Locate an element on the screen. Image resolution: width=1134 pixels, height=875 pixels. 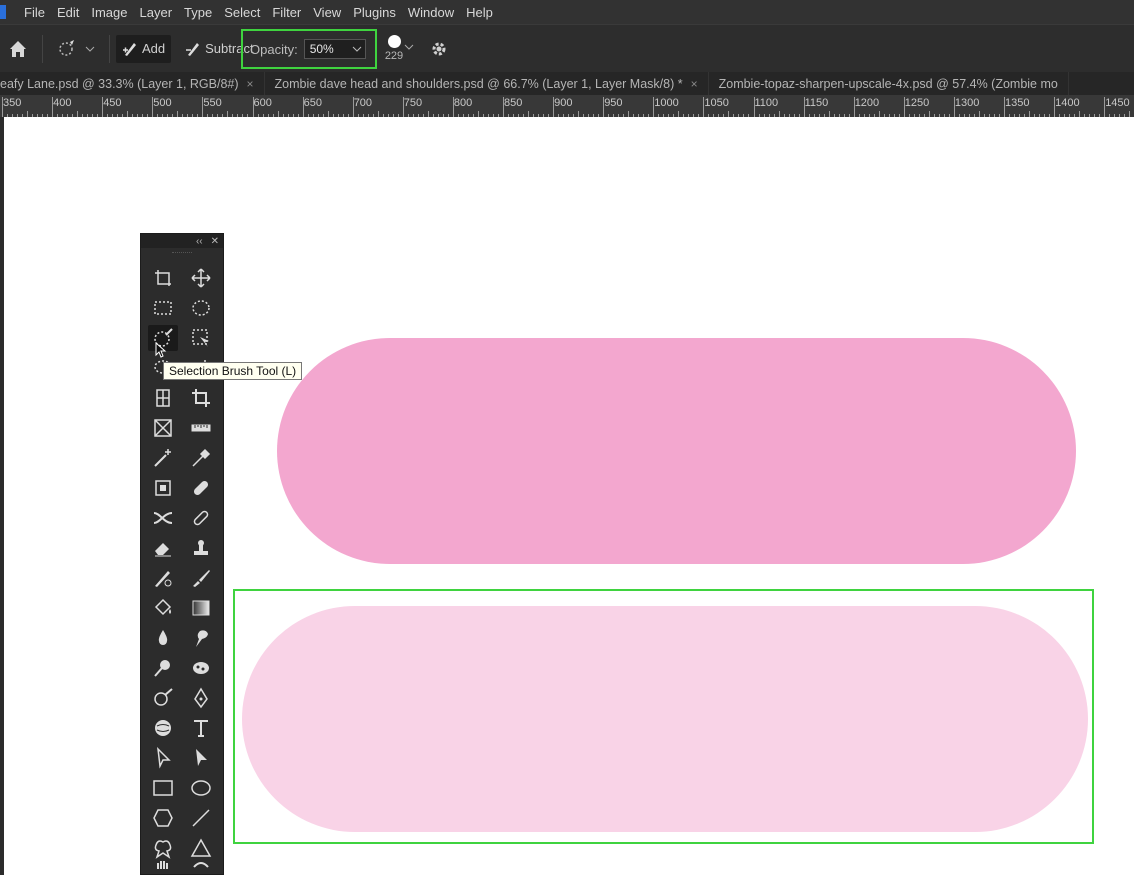
triangle-tool is located at coordinates (201, 848).